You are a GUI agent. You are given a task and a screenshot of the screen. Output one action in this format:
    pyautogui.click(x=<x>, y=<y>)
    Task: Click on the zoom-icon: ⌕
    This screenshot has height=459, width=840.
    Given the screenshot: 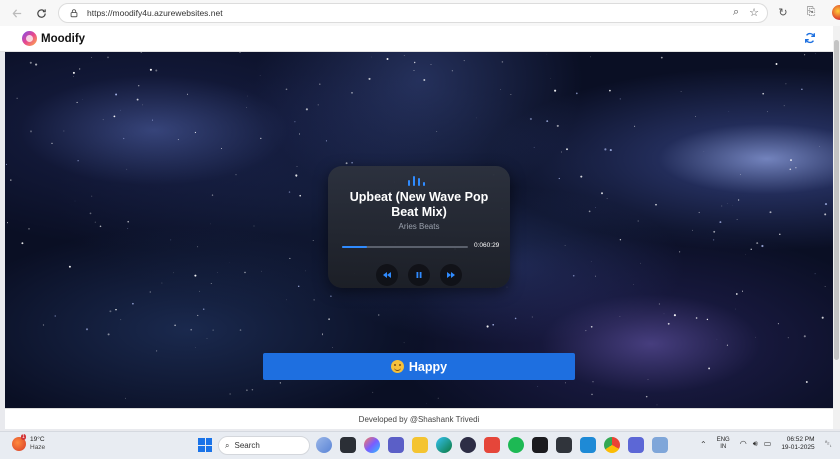 What is the action you would take?
    pyautogui.click(x=736, y=12)
    